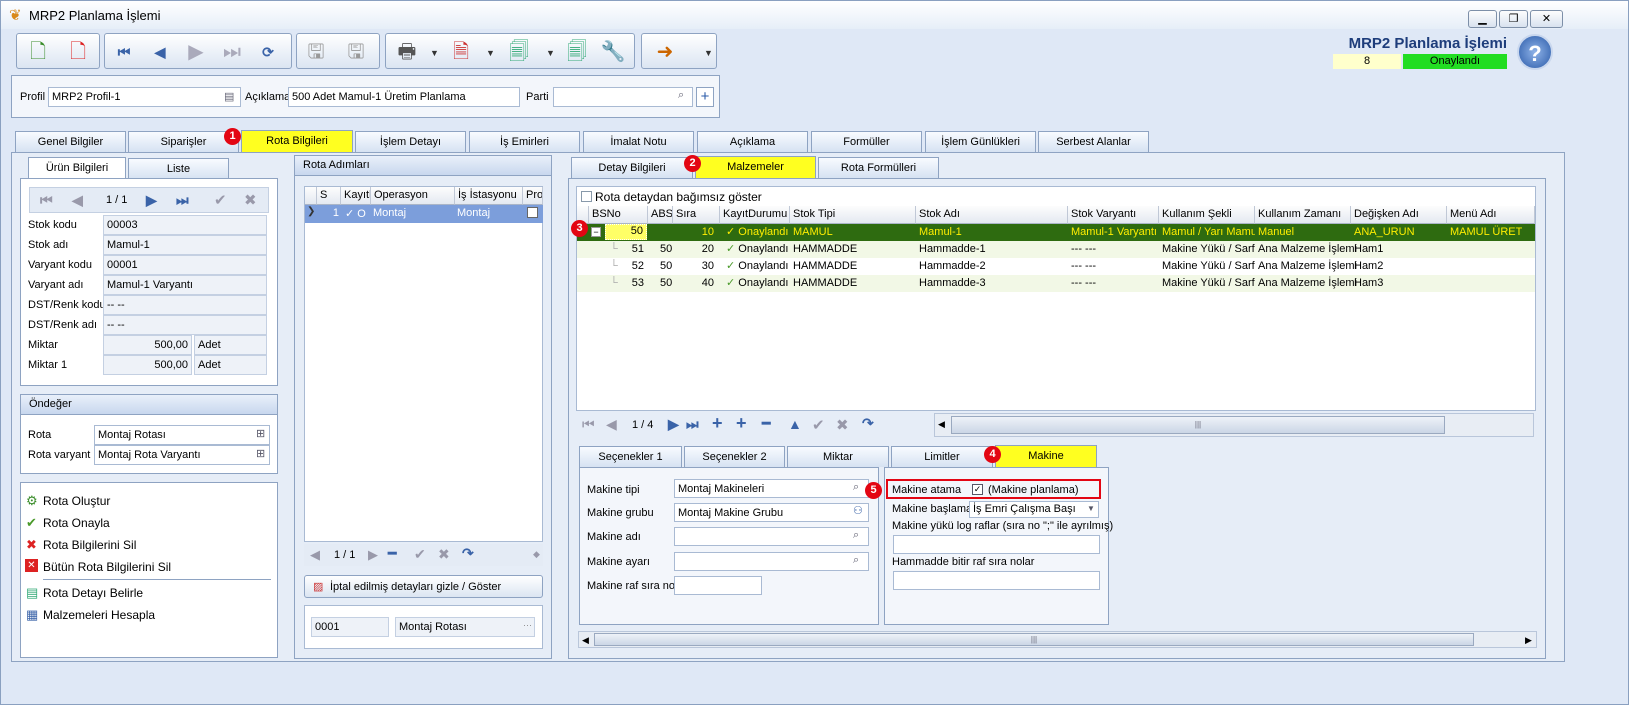 This screenshot has width=1629, height=705. Describe the element at coordinates (613, 52) in the screenshot. I see `tools-icon: 🔧` at that location.